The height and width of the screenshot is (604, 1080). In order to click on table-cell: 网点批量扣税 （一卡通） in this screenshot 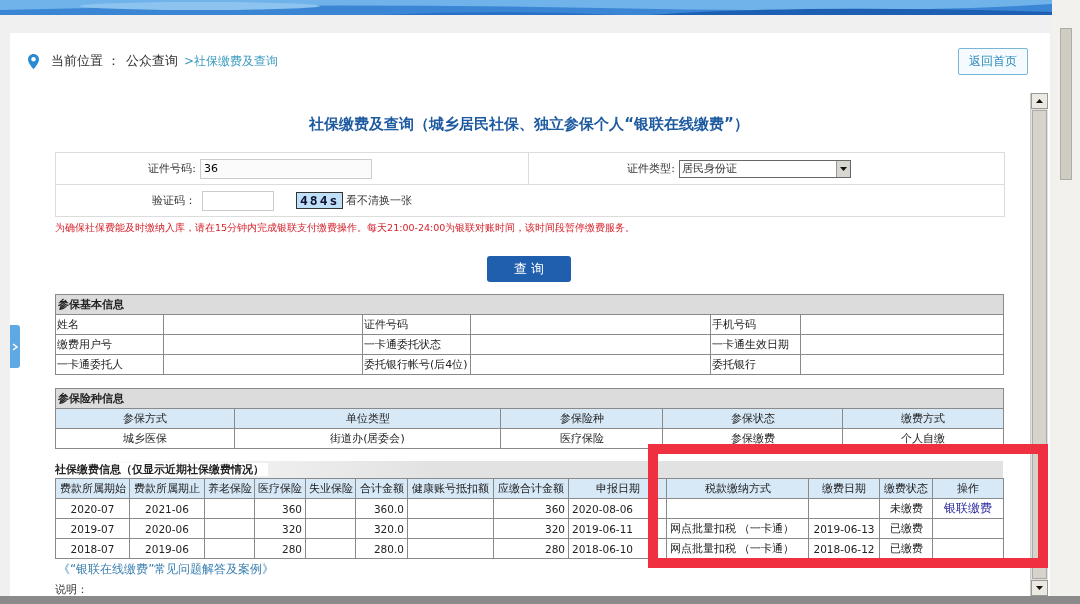, I will do `click(737, 528)`.